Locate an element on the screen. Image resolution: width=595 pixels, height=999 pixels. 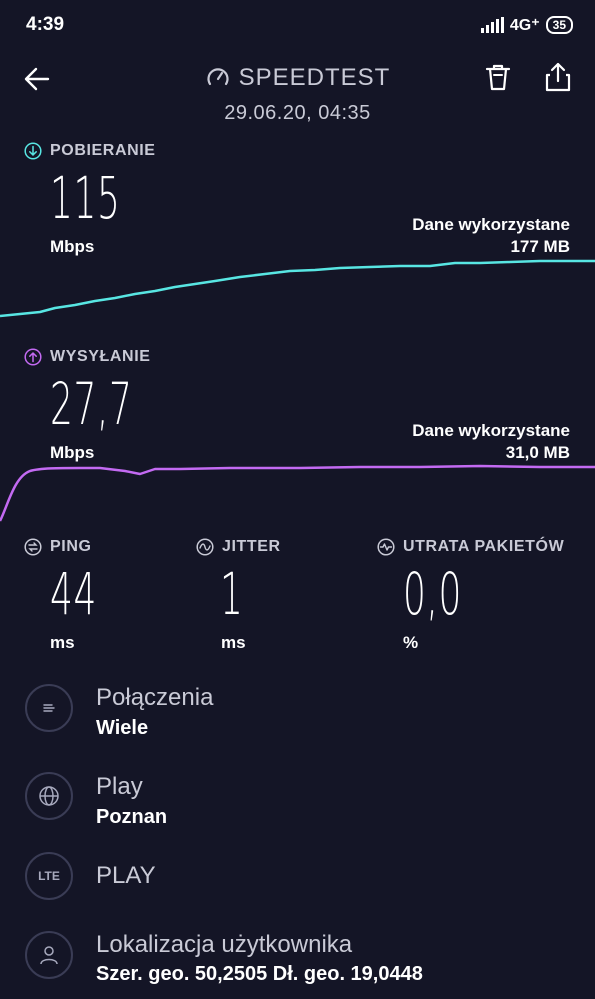
user-icon is located at coordinates (49, 955).